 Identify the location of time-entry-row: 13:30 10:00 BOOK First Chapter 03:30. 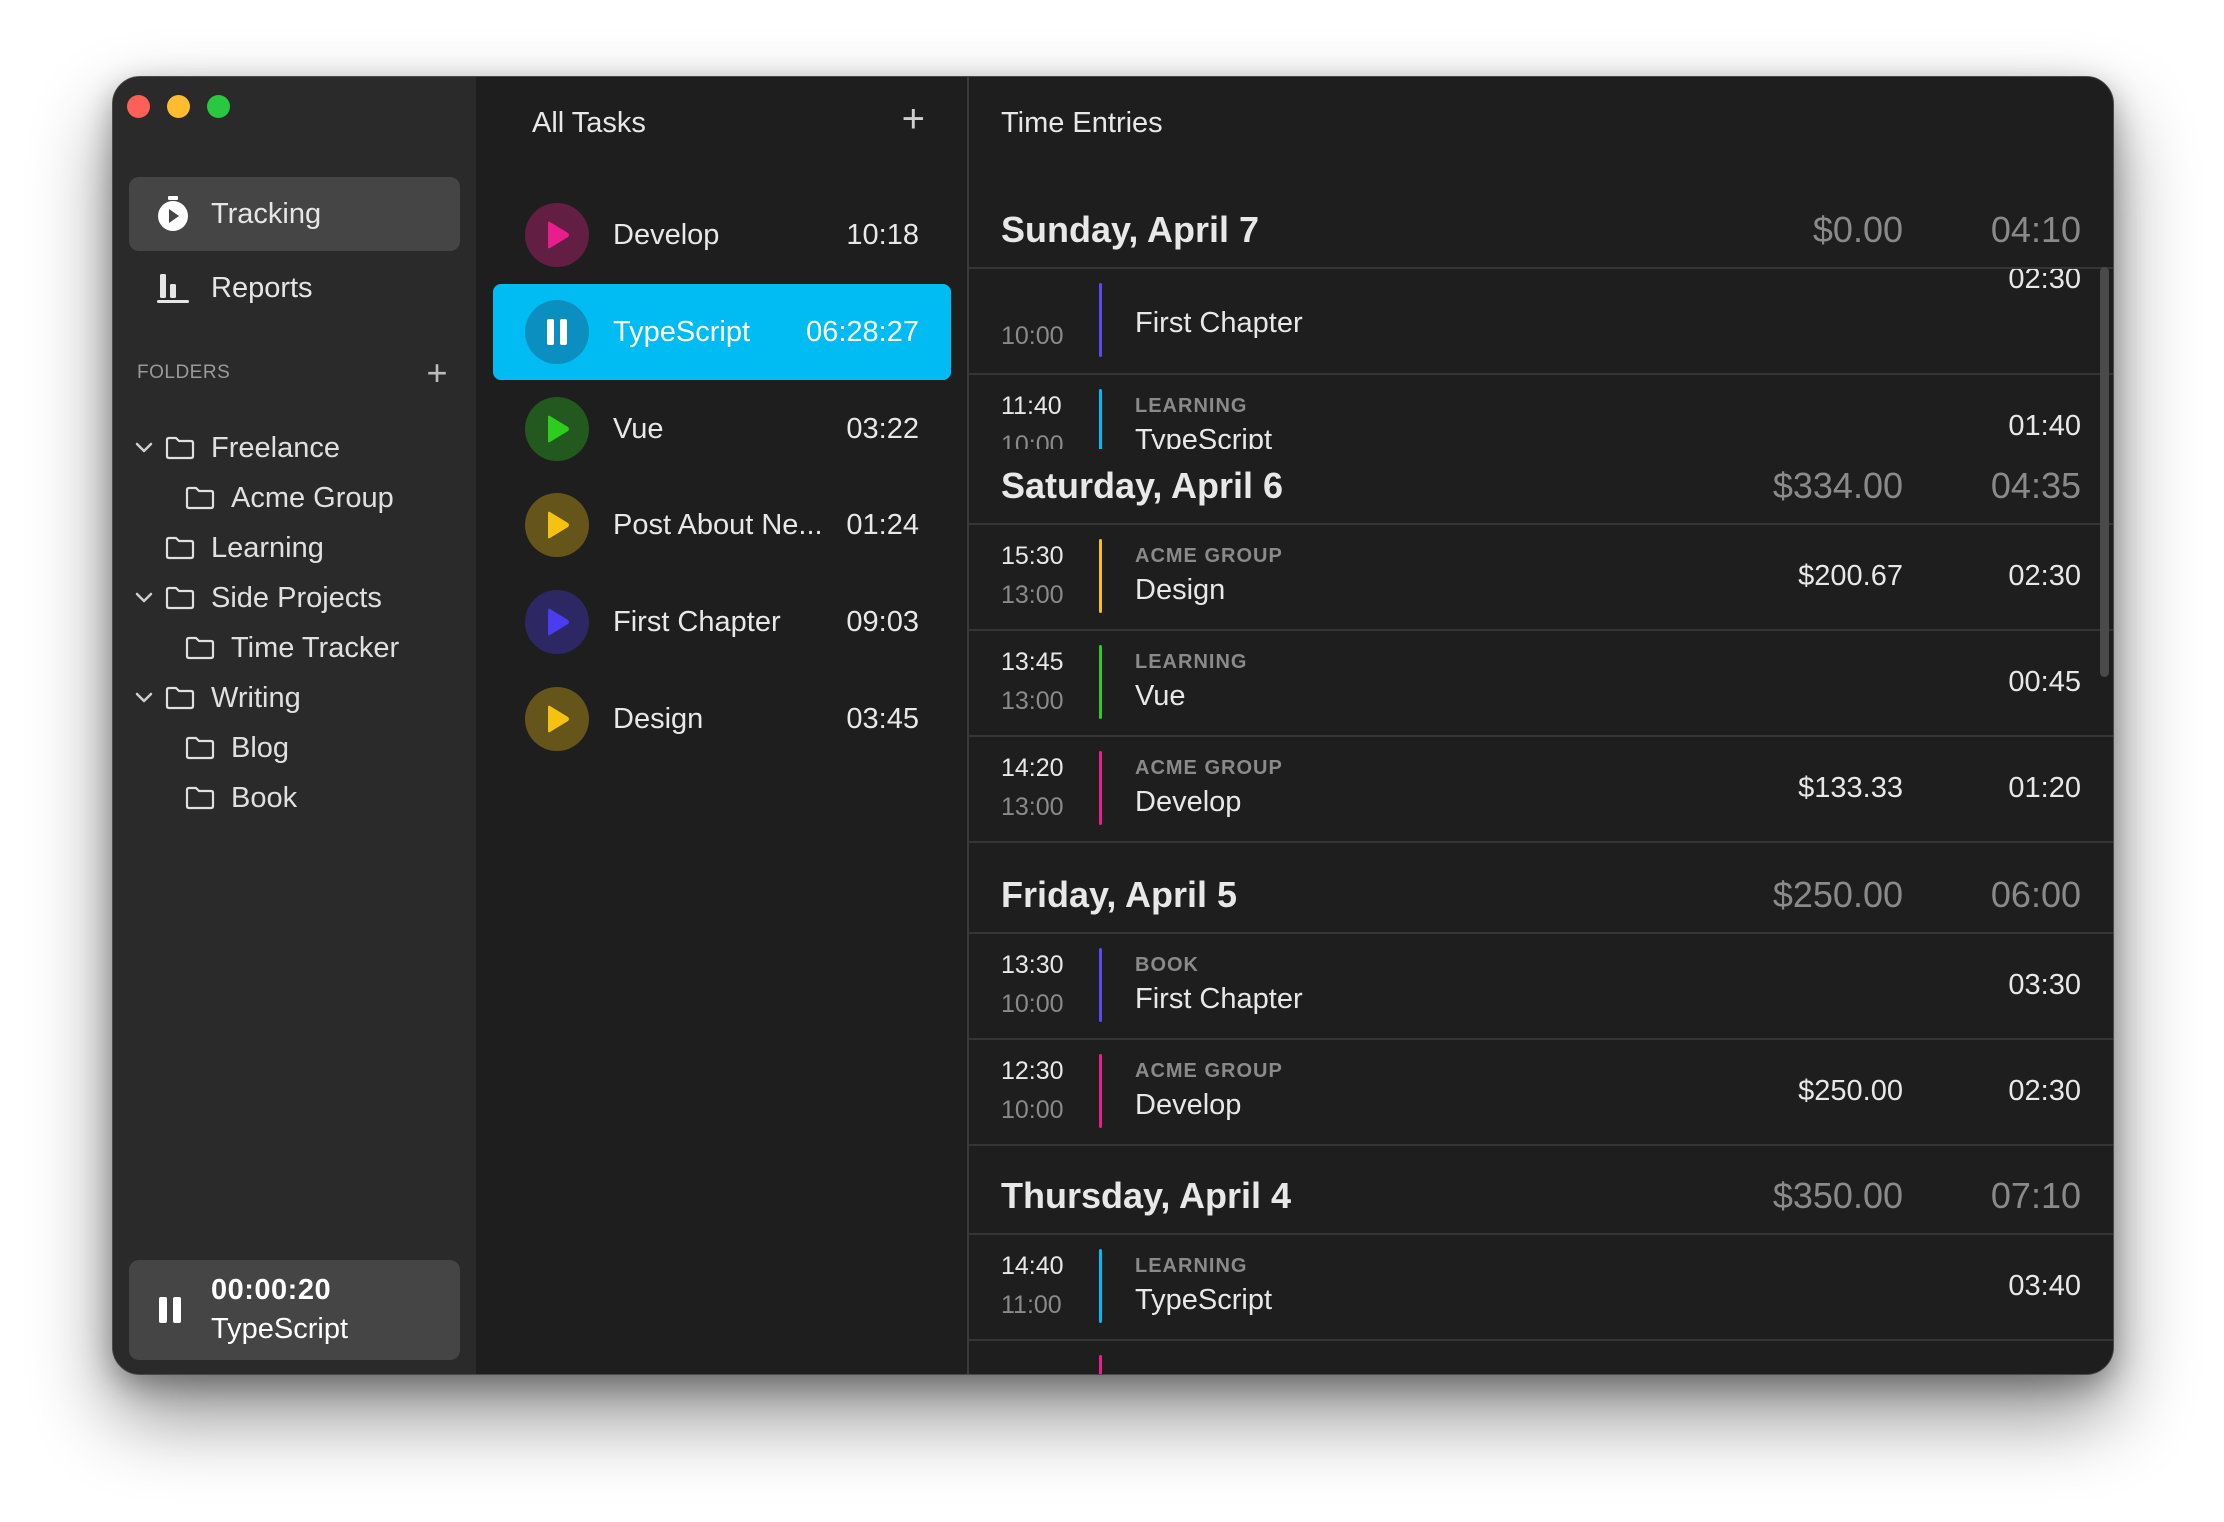
(1541, 986).